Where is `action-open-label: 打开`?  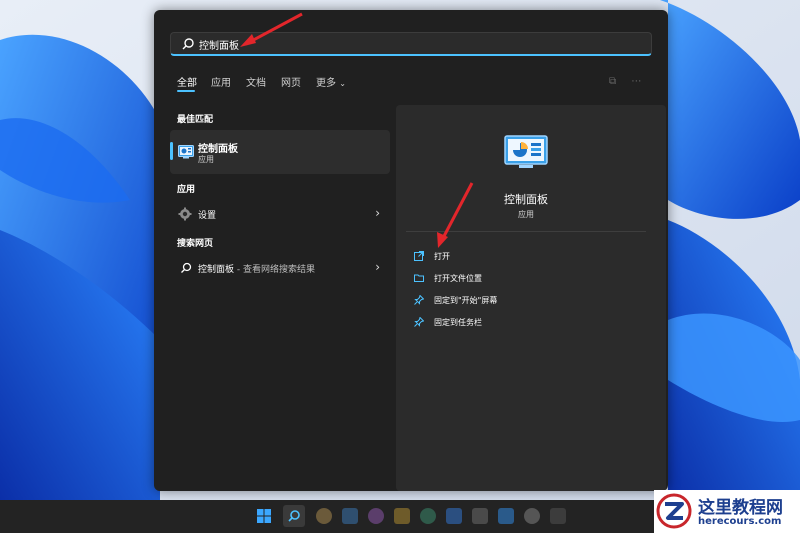 action-open-label: 打开 is located at coordinates (442, 256).